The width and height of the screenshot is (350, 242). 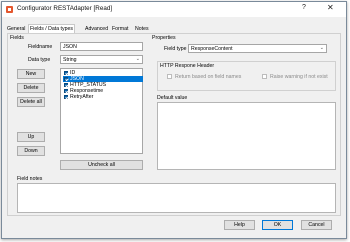 I want to click on field-notes-input, so click(x=176, y=198).